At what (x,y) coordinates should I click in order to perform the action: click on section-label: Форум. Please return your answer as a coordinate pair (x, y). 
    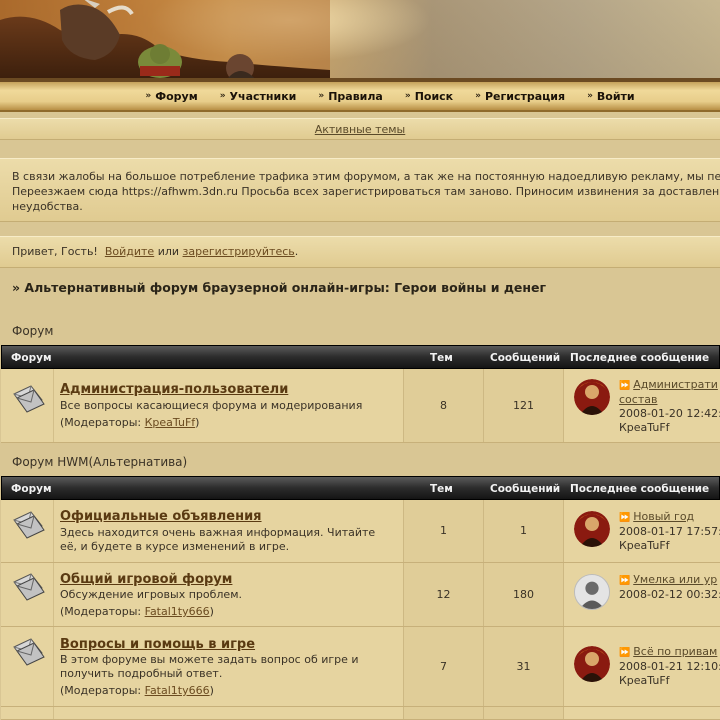
    Looking at the image, I should click on (33, 331).